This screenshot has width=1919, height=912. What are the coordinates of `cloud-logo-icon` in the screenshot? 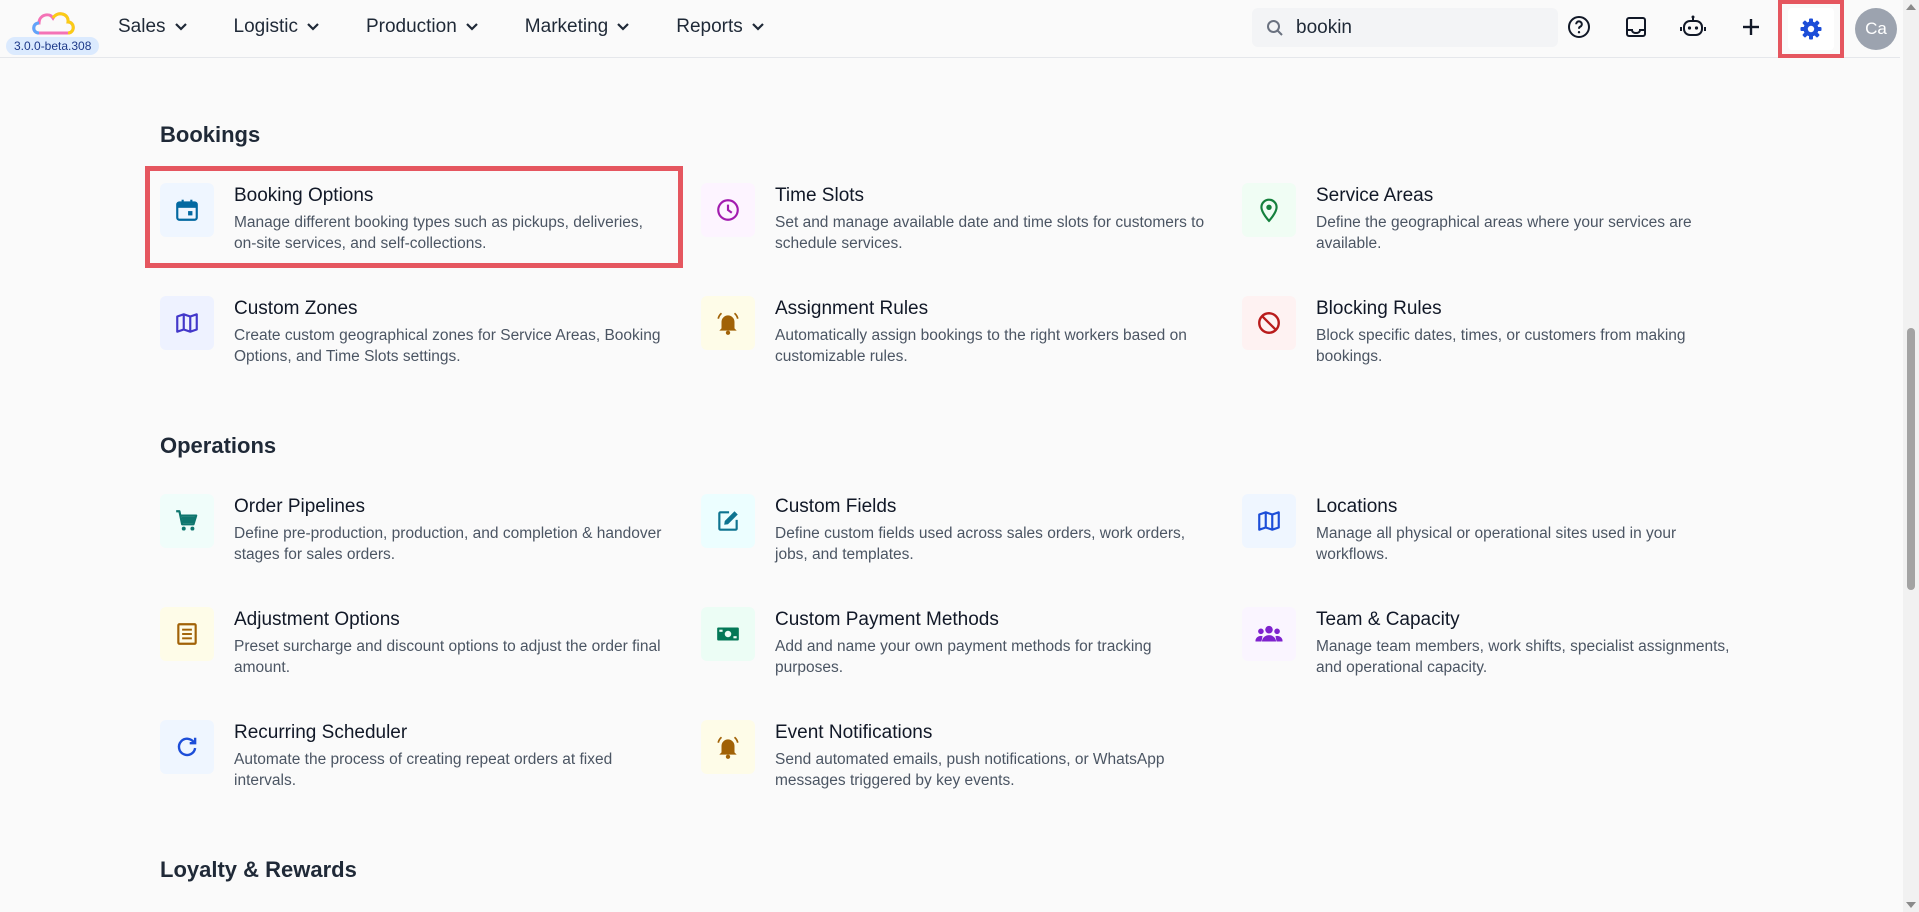 It's located at (53, 23).